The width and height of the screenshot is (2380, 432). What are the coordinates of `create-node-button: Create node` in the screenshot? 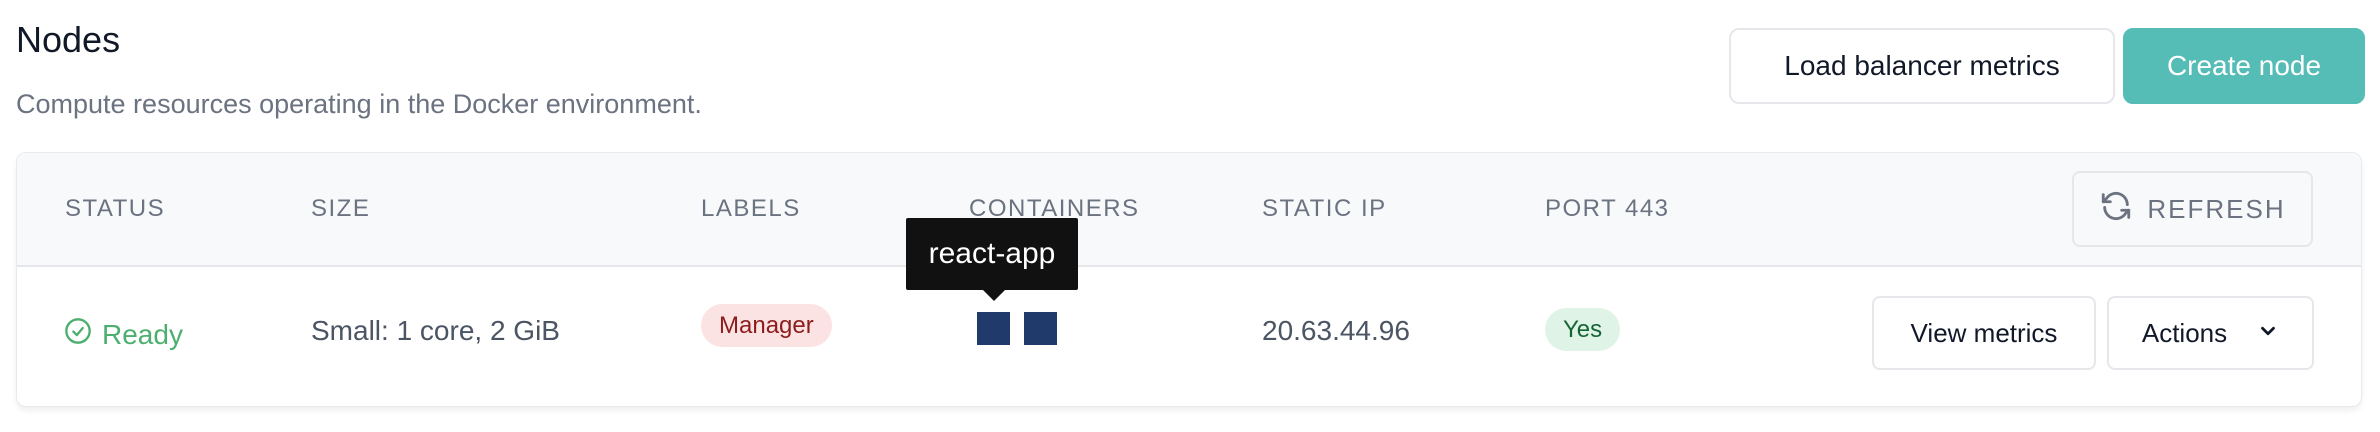 It's located at (2244, 66).